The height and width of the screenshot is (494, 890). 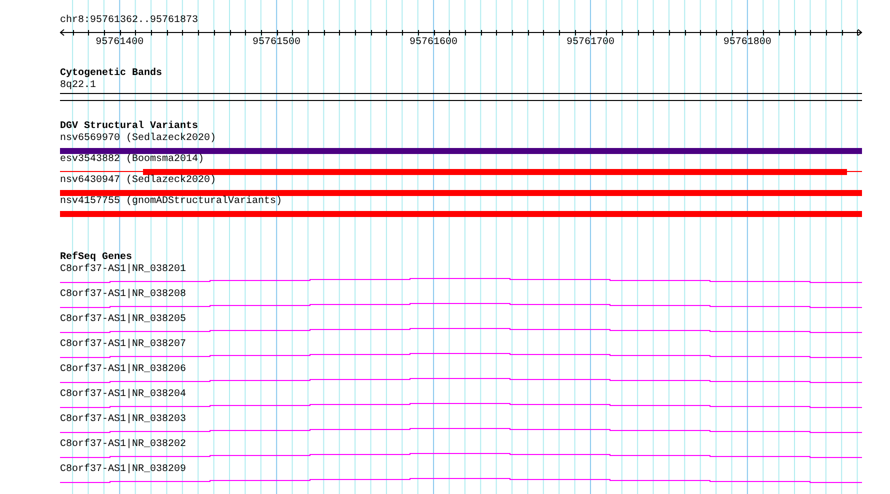 What do you see at coordinates (123, 395) in the screenshot?
I see `gene-label: C8orf37-AS1|NR_038204` at bounding box center [123, 395].